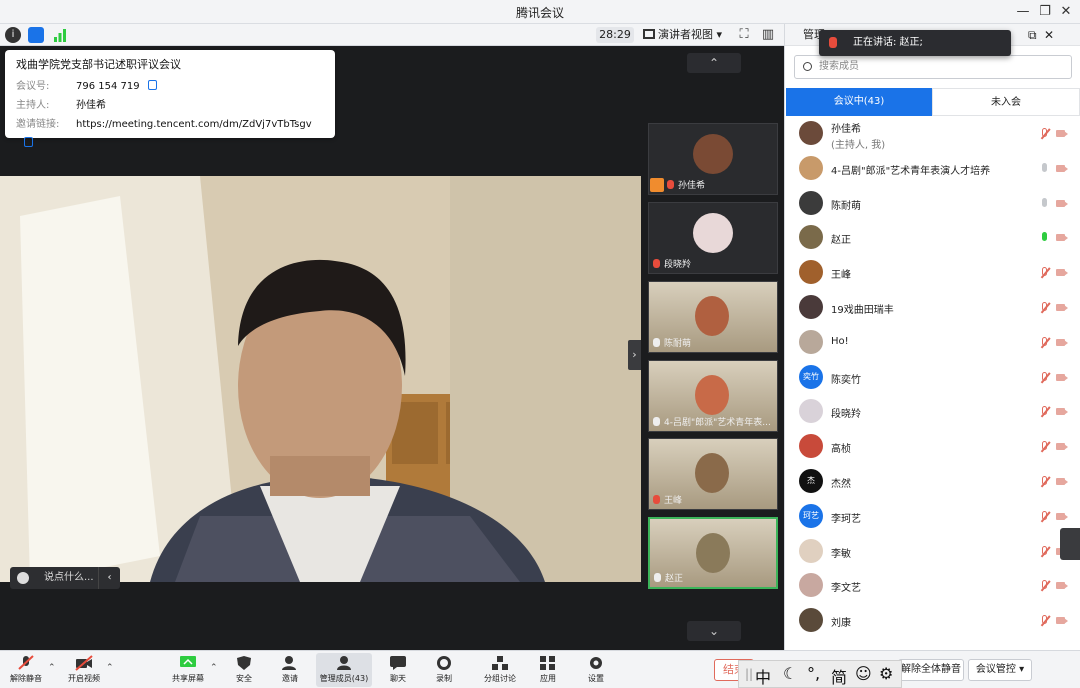 The height and width of the screenshot is (688, 1080). What do you see at coordinates (26, 670) in the screenshot?
I see `unmute-button: 解除静音` at bounding box center [26, 670].